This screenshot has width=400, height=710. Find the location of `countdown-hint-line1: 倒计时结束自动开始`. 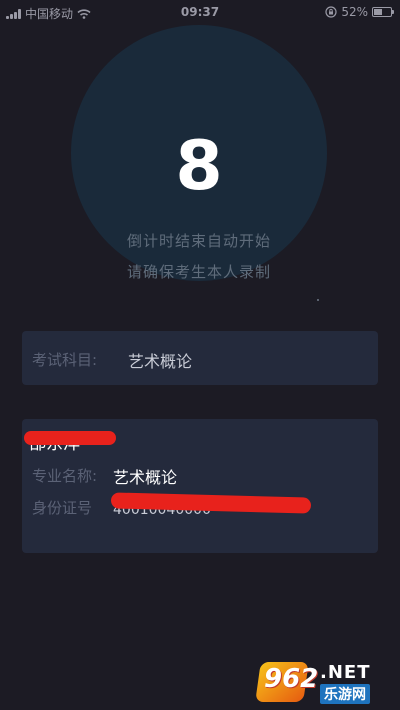

countdown-hint-line1: 倒计时结束自动开始 is located at coordinates (198, 241).